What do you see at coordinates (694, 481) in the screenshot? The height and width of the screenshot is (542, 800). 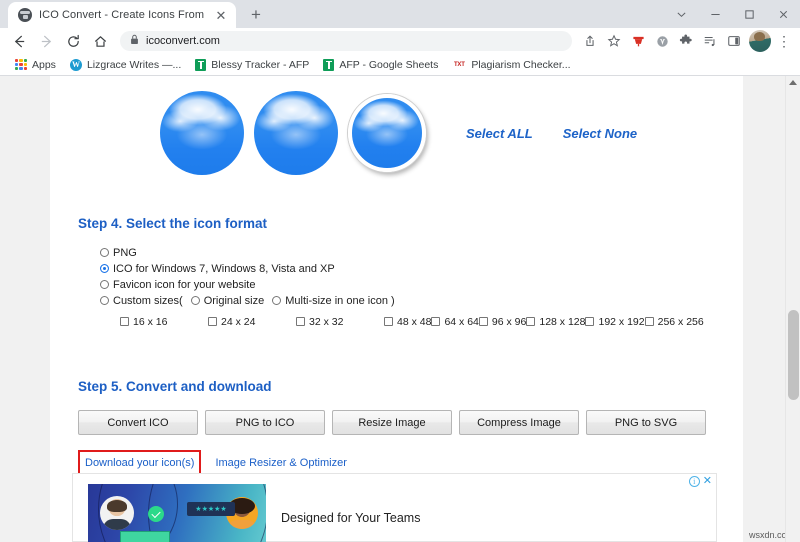 I see `adchoices-info-icon: i` at bounding box center [694, 481].